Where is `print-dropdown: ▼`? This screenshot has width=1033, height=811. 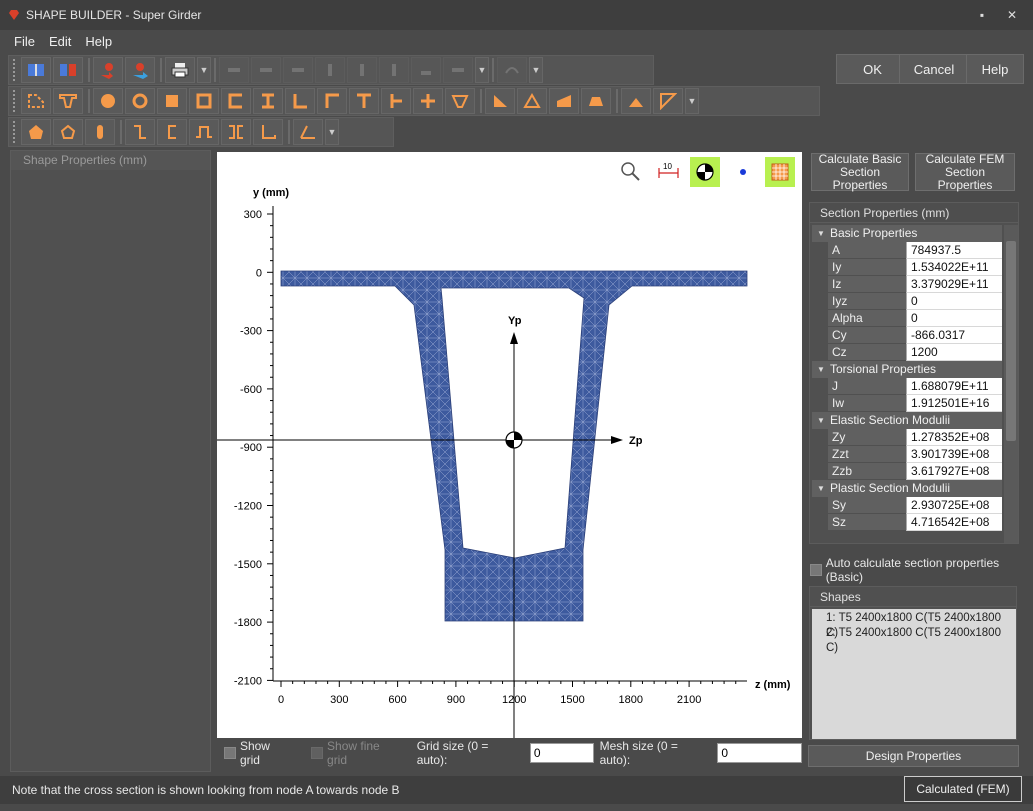 print-dropdown: ▼ is located at coordinates (204, 70).